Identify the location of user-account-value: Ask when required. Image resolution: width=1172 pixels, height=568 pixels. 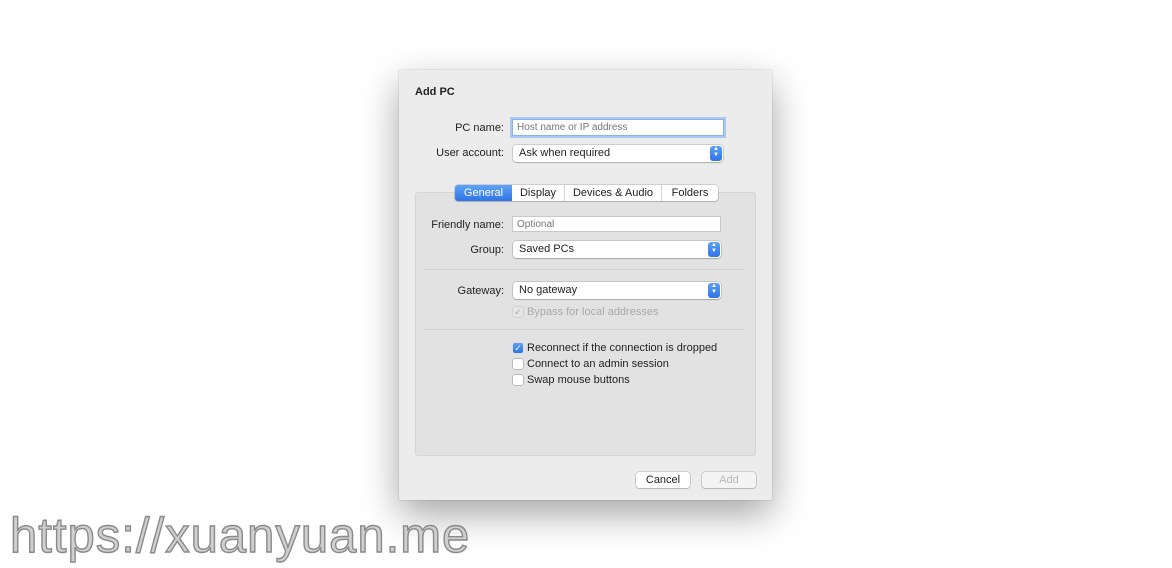
(565, 153).